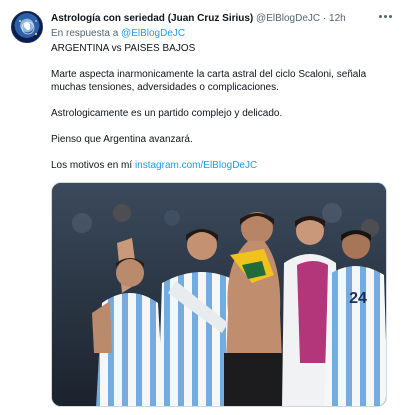 The height and width of the screenshot is (415, 406). What do you see at coordinates (27, 27) in the screenshot?
I see `astrology-logo-icon` at bounding box center [27, 27].